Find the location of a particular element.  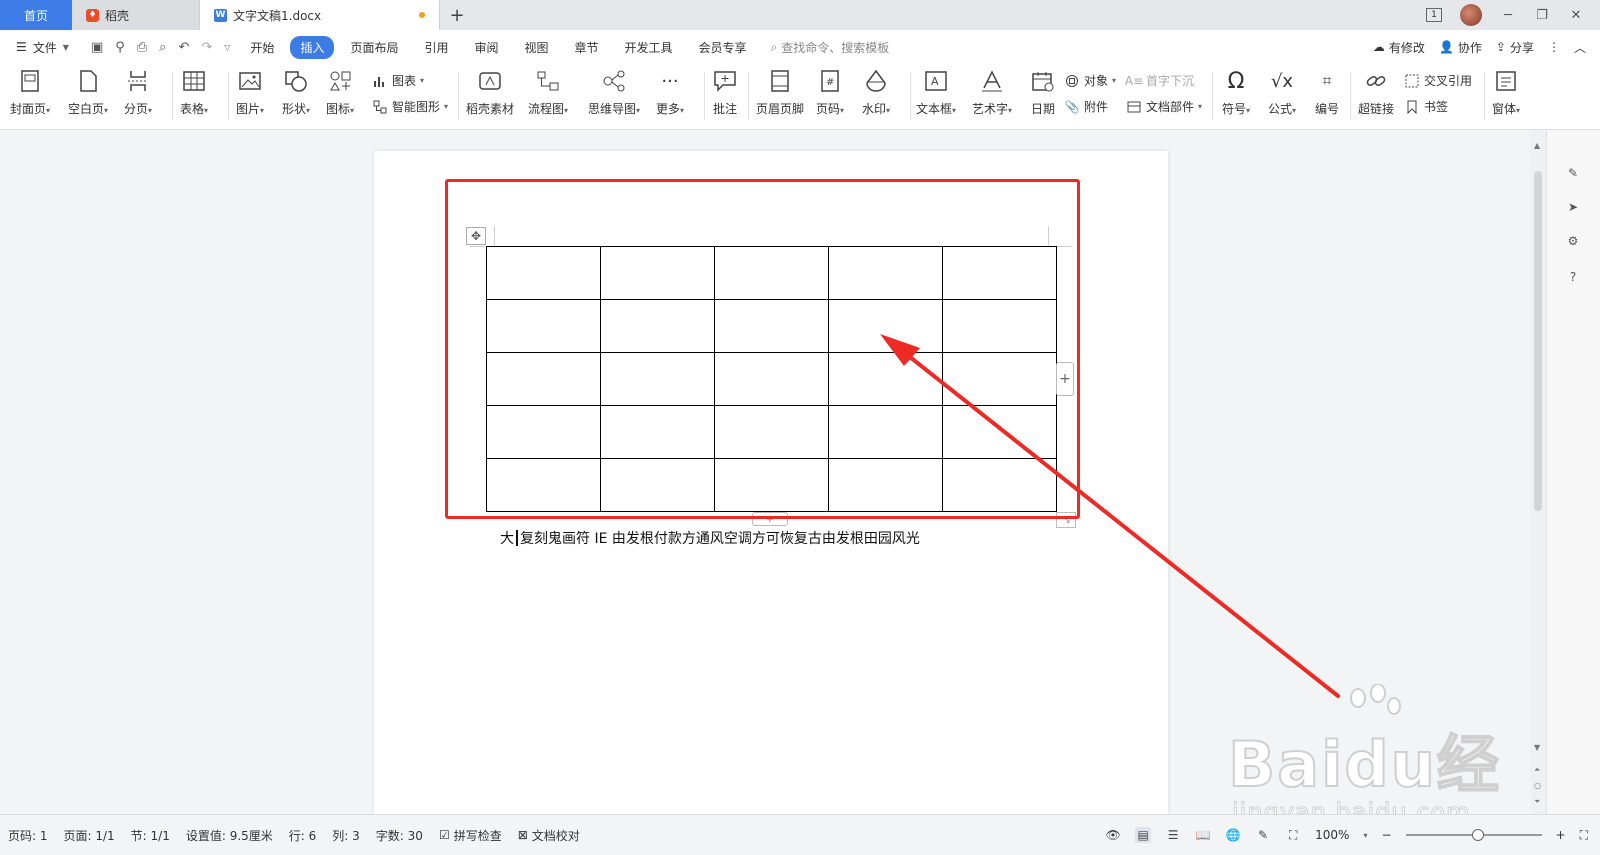

more-button: ··· 更多▾ is located at coordinates (670, 92).